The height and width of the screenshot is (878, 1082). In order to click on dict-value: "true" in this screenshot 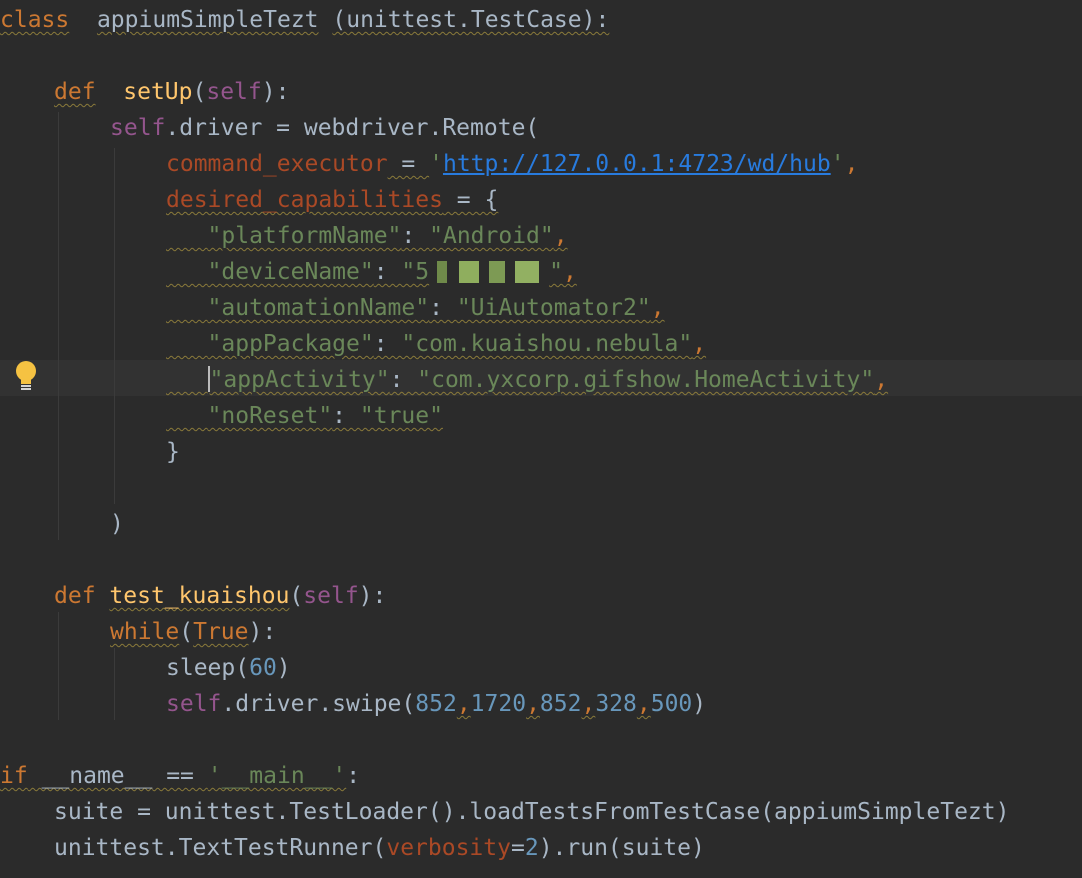, I will do `click(401, 416)`.